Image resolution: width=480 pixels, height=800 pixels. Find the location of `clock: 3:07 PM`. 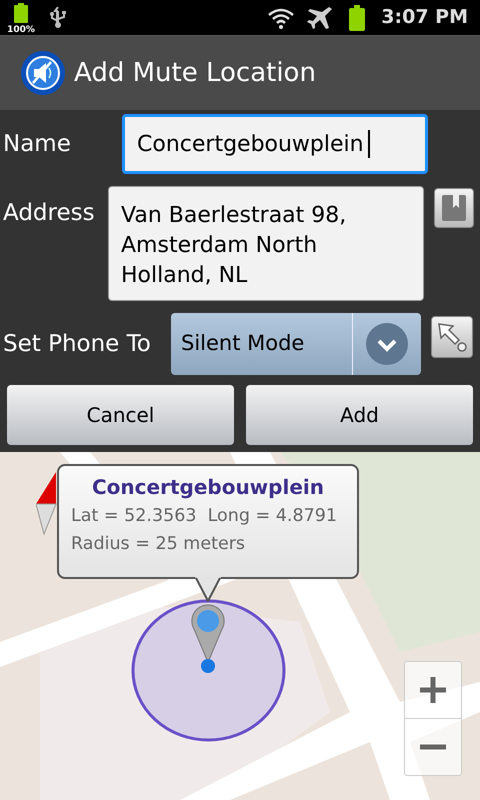

clock: 3:07 PM is located at coordinates (424, 17).